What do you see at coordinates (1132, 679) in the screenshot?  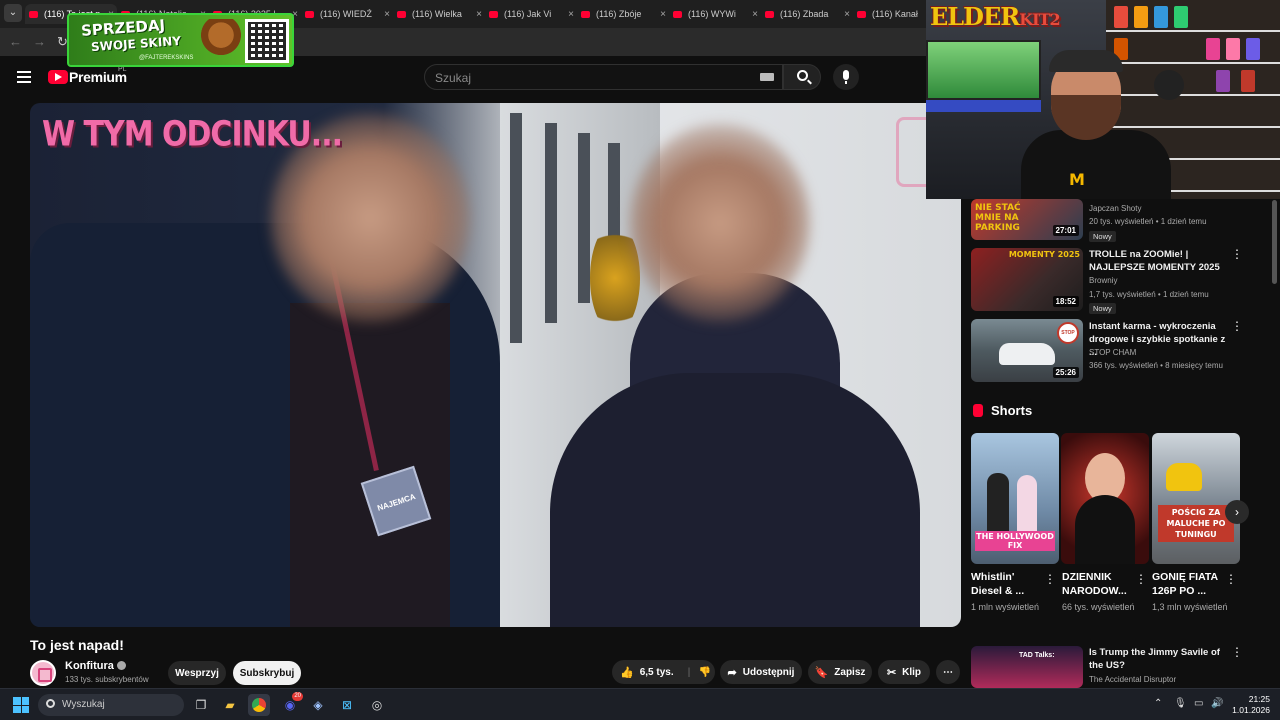 I see `related-channel-4: The Accidental Disruptor` at bounding box center [1132, 679].